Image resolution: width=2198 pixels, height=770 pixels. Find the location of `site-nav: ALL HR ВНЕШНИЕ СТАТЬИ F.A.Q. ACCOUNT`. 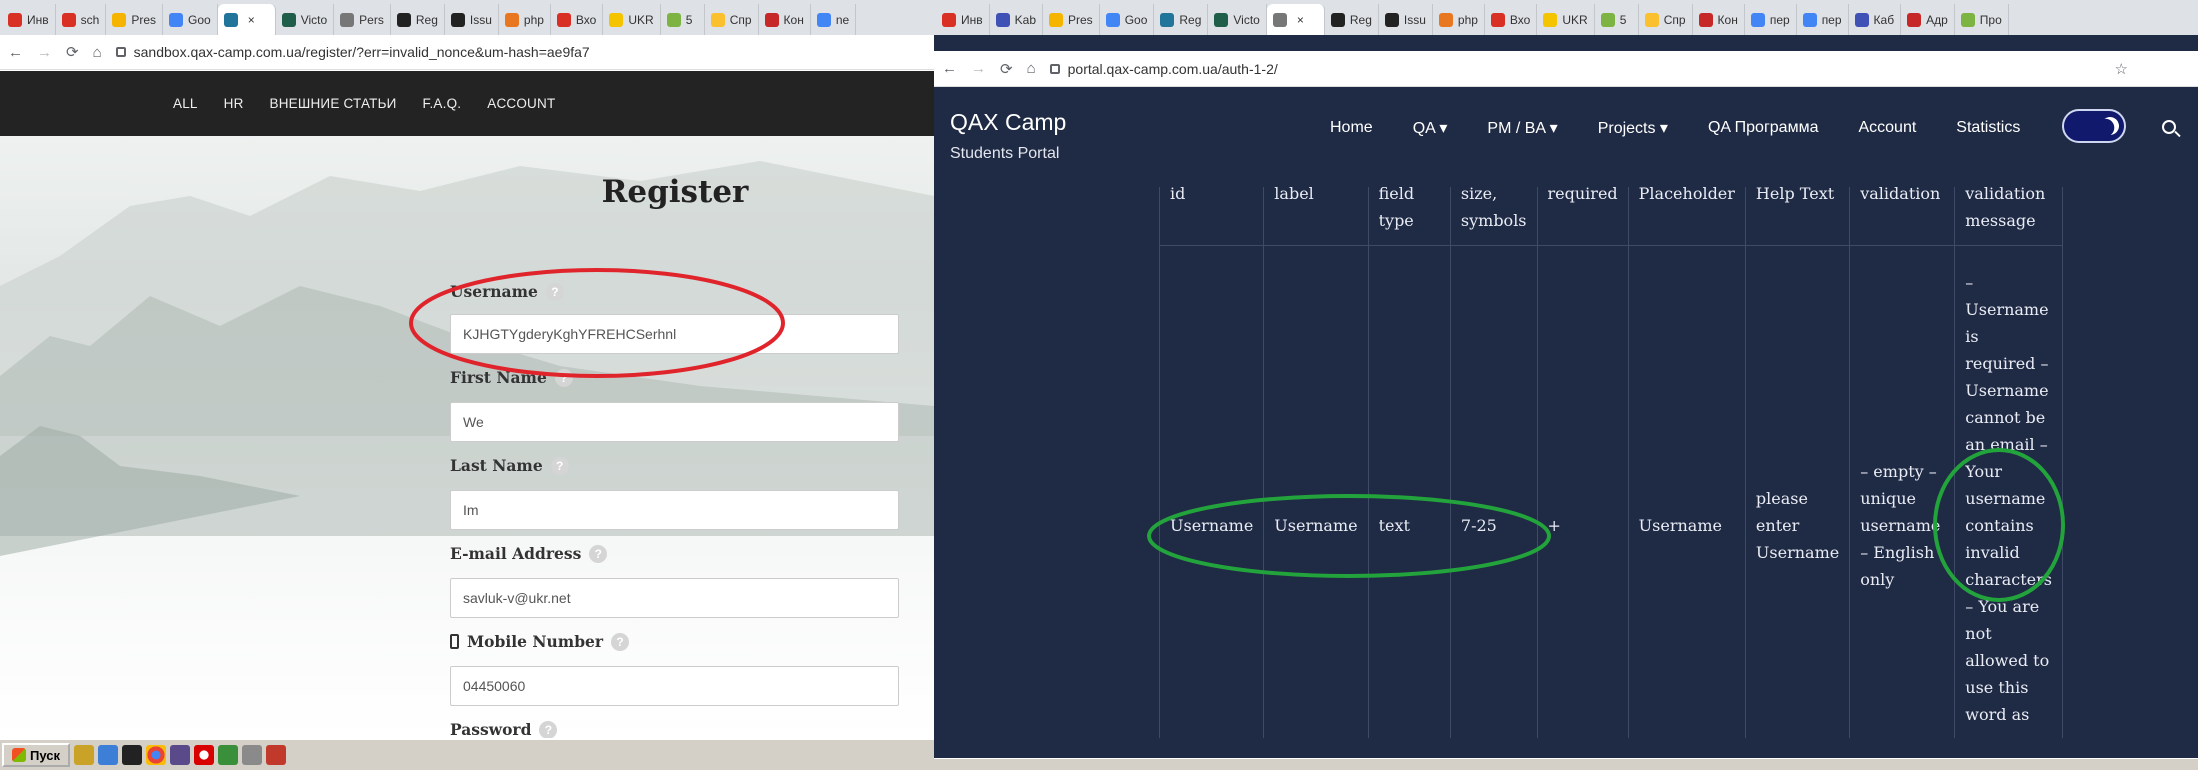

site-nav: ALL HR ВНЕШНИЕ СТАТЬИ F.A.Q. ACCOUNT is located at coordinates (467, 103).